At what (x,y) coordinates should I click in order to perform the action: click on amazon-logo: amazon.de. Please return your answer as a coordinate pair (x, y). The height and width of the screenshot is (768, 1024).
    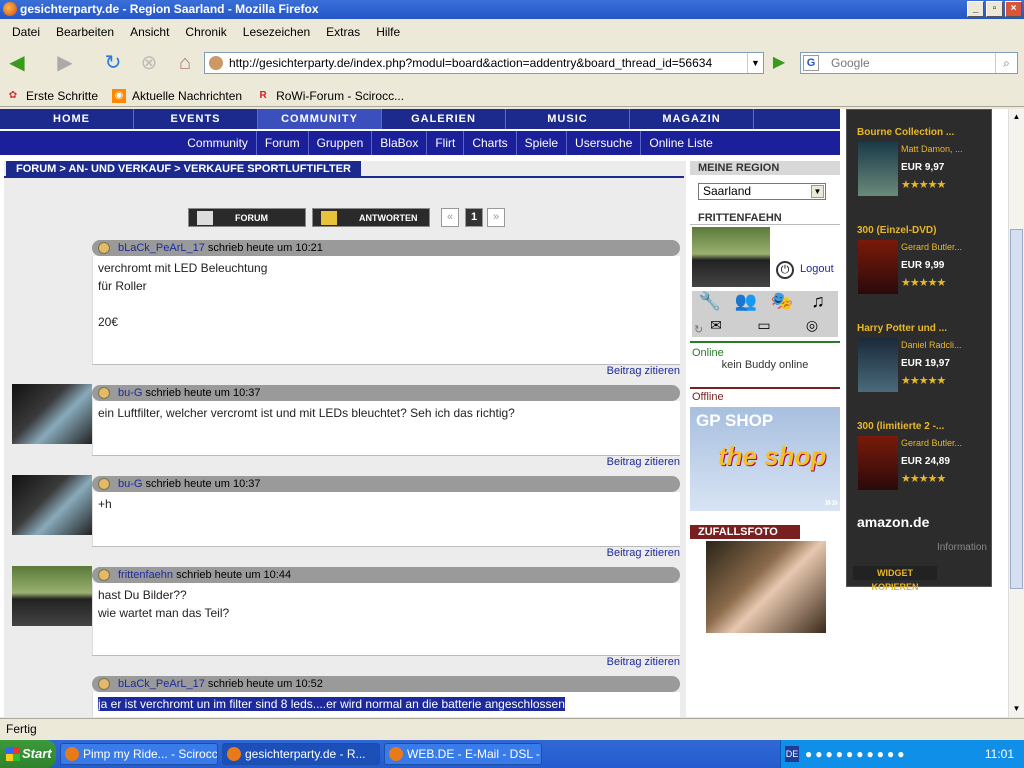
    Looking at the image, I should click on (893, 522).